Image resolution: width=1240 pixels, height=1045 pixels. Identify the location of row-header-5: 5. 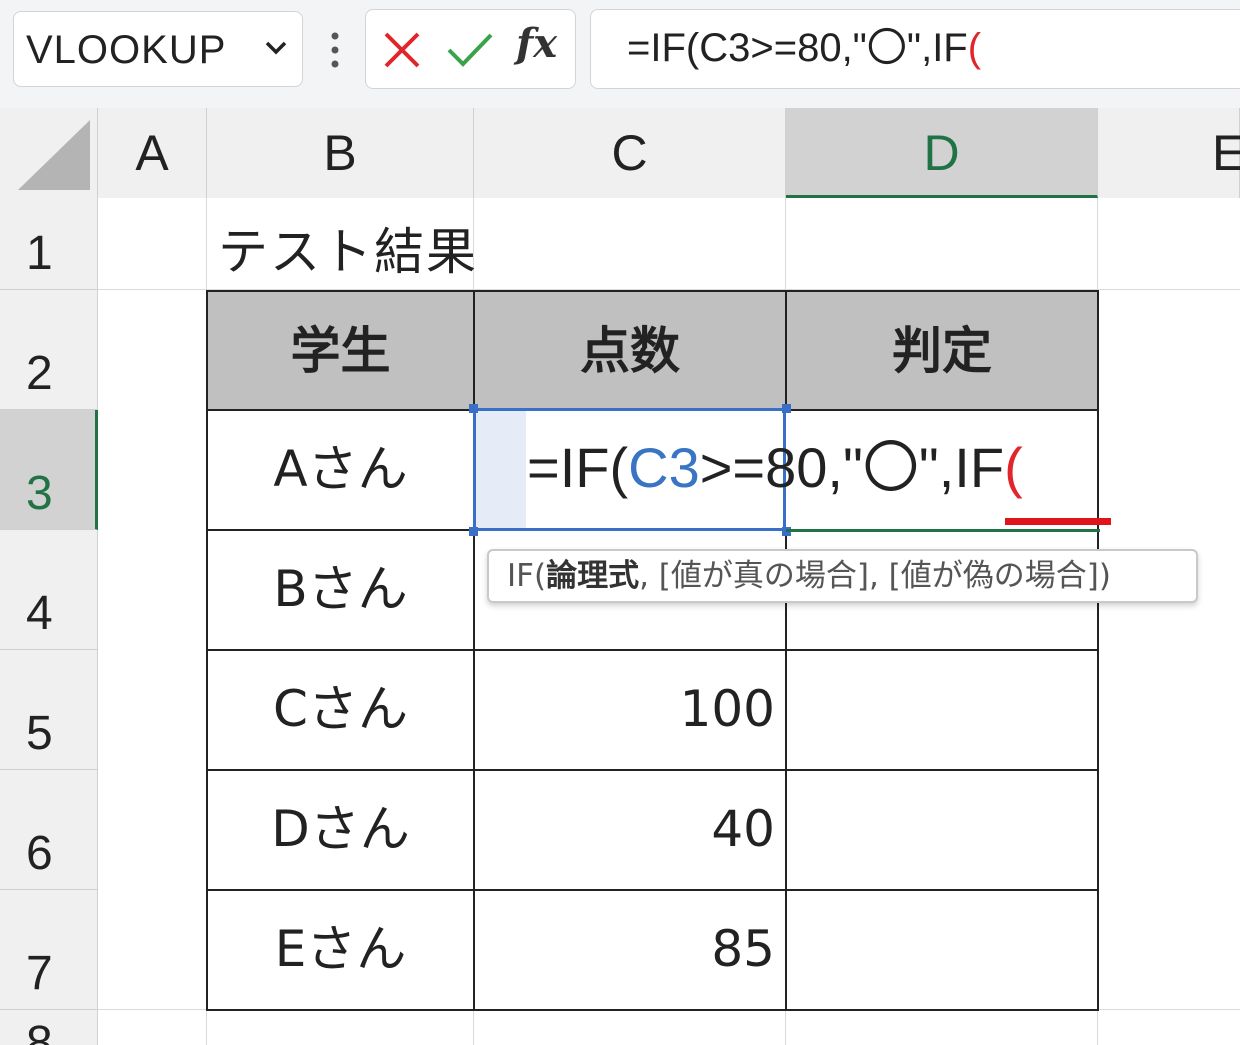
(49, 710).